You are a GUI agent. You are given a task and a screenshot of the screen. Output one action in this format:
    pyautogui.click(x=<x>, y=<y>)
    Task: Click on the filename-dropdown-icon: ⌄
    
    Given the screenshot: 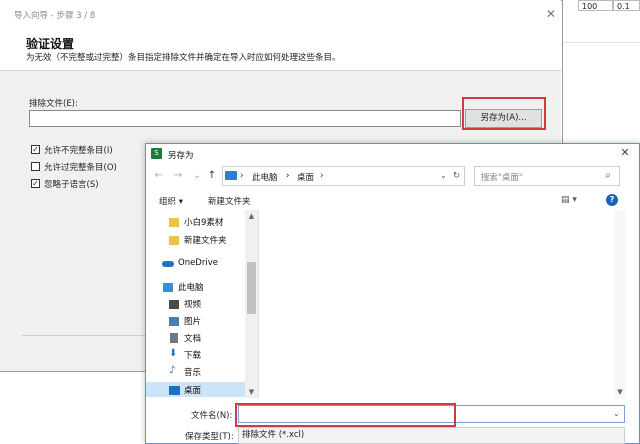 What is the action you would take?
    pyautogui.click(x=616, y=413)
    